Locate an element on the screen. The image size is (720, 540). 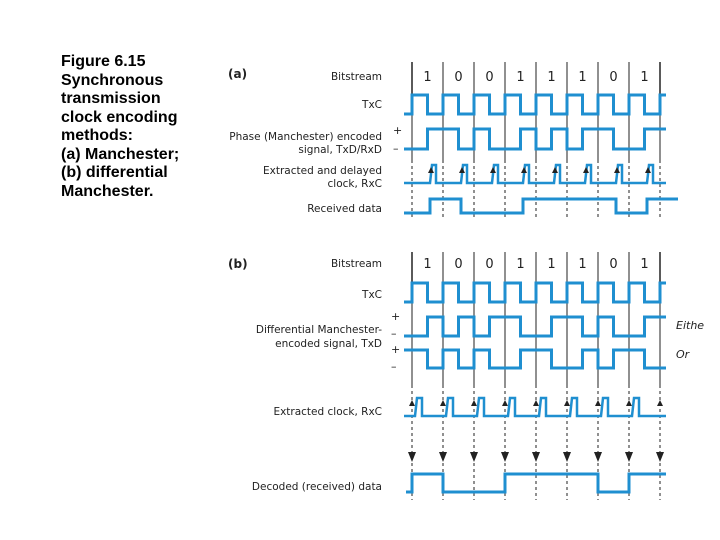
b-plus-sign-1: + is located at coordinates (395, 316).